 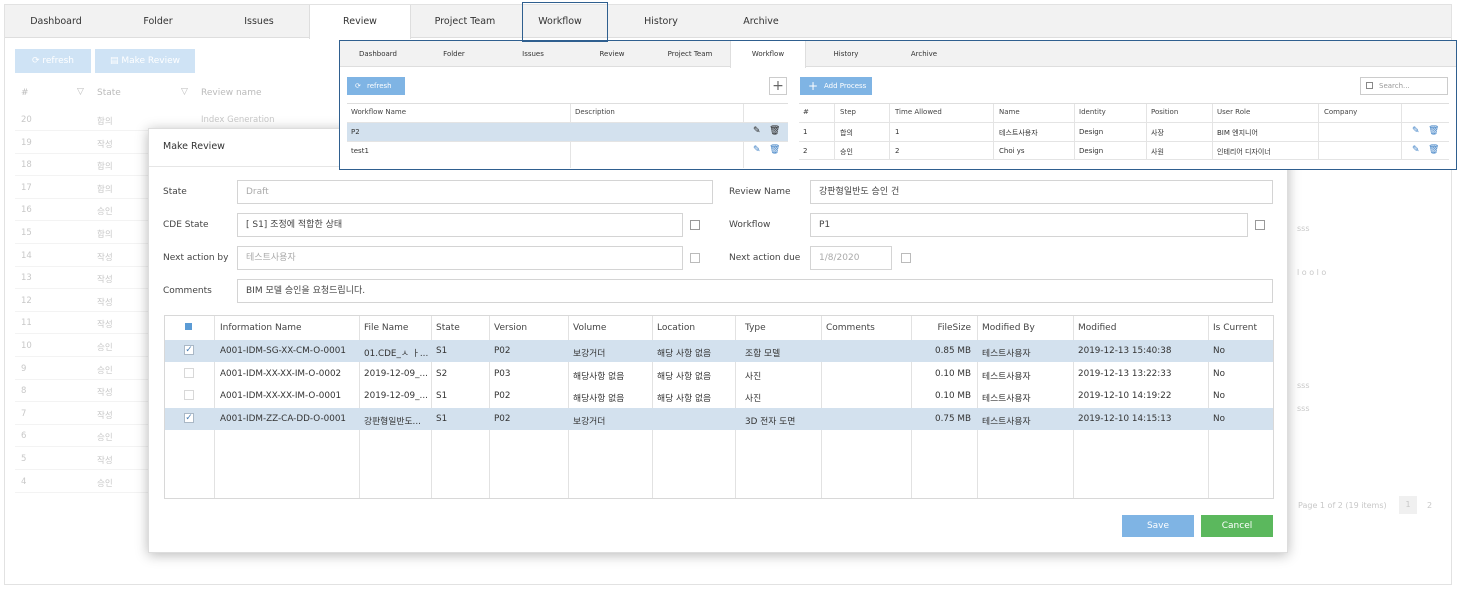 I want to click on tab-issues: Issues, so click(x=259, y=21).